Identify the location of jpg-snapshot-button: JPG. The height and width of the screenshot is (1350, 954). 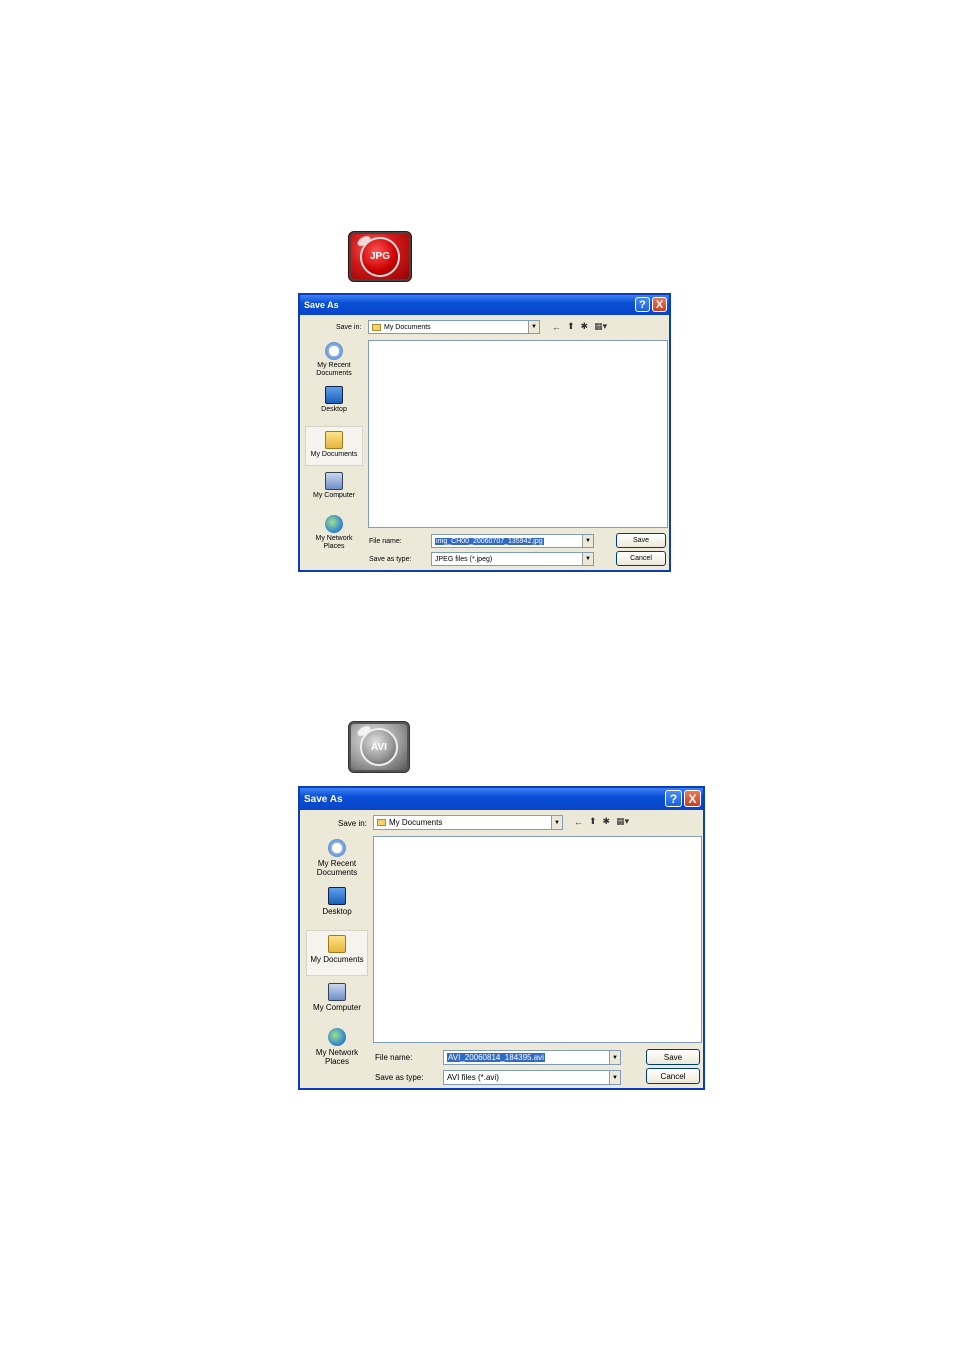
(380, 256).